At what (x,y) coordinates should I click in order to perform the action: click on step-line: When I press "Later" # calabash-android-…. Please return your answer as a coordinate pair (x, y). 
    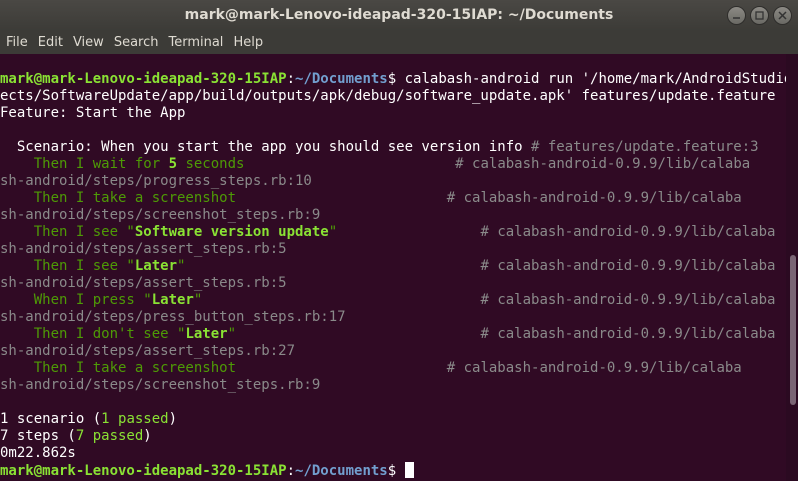
    Looking at the image, I should click on (388, 300).